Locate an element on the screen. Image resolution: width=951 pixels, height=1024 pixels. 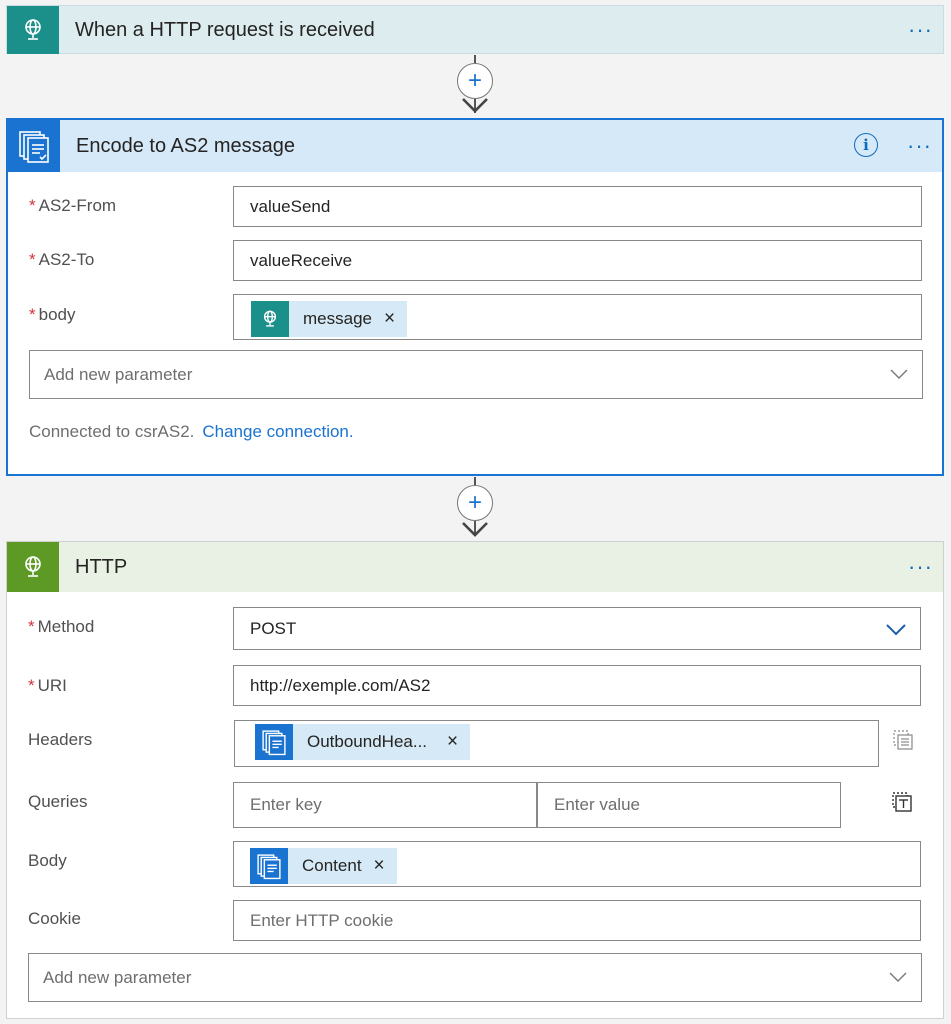
method-label: * Method is located at coordinates (61, 627).